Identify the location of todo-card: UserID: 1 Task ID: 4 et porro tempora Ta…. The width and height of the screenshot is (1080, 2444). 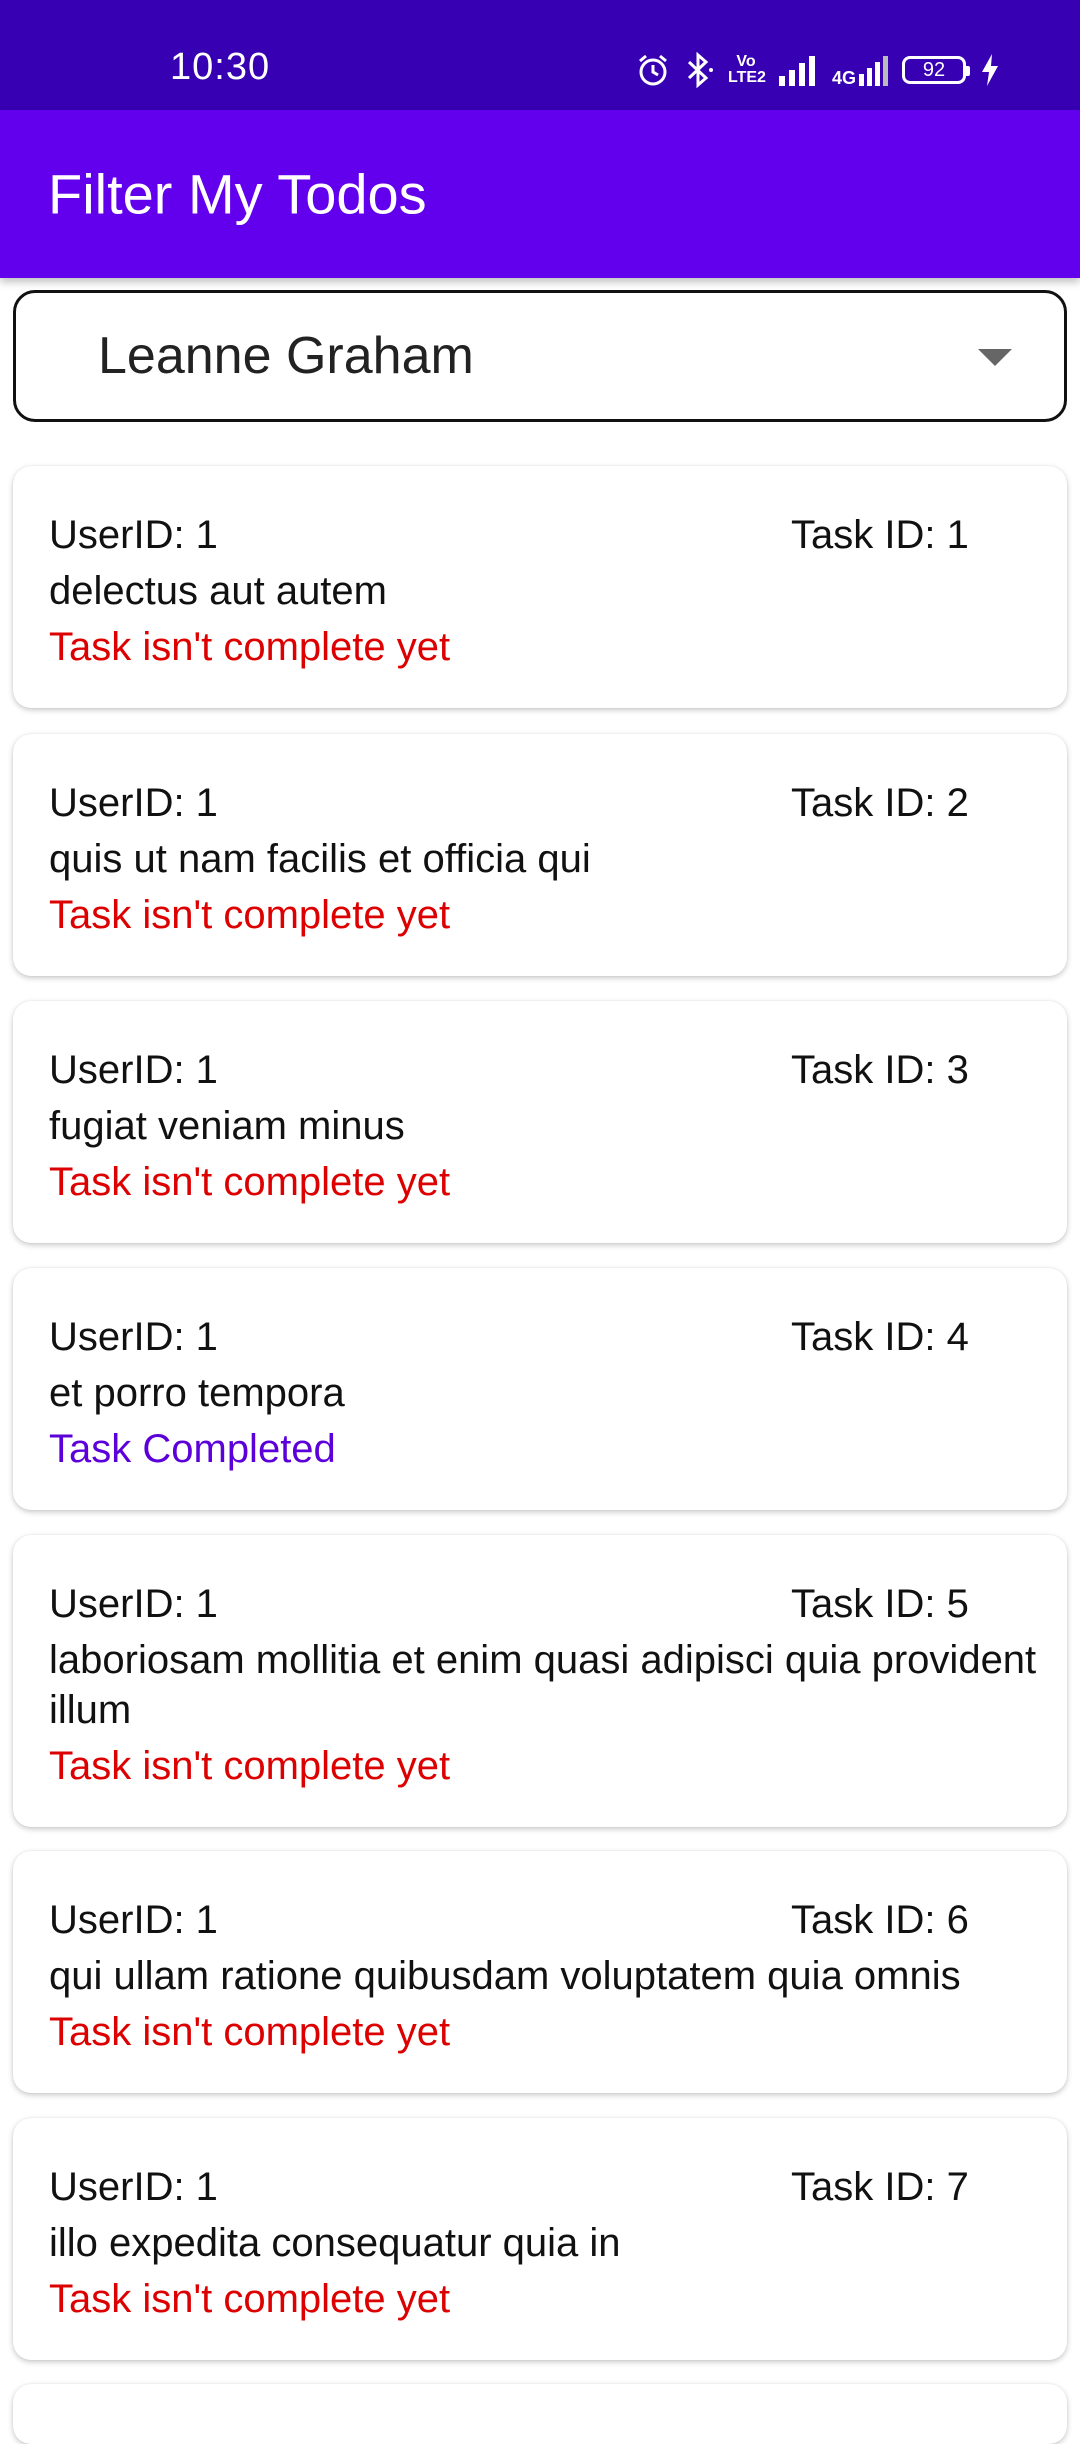
(540, 1389).